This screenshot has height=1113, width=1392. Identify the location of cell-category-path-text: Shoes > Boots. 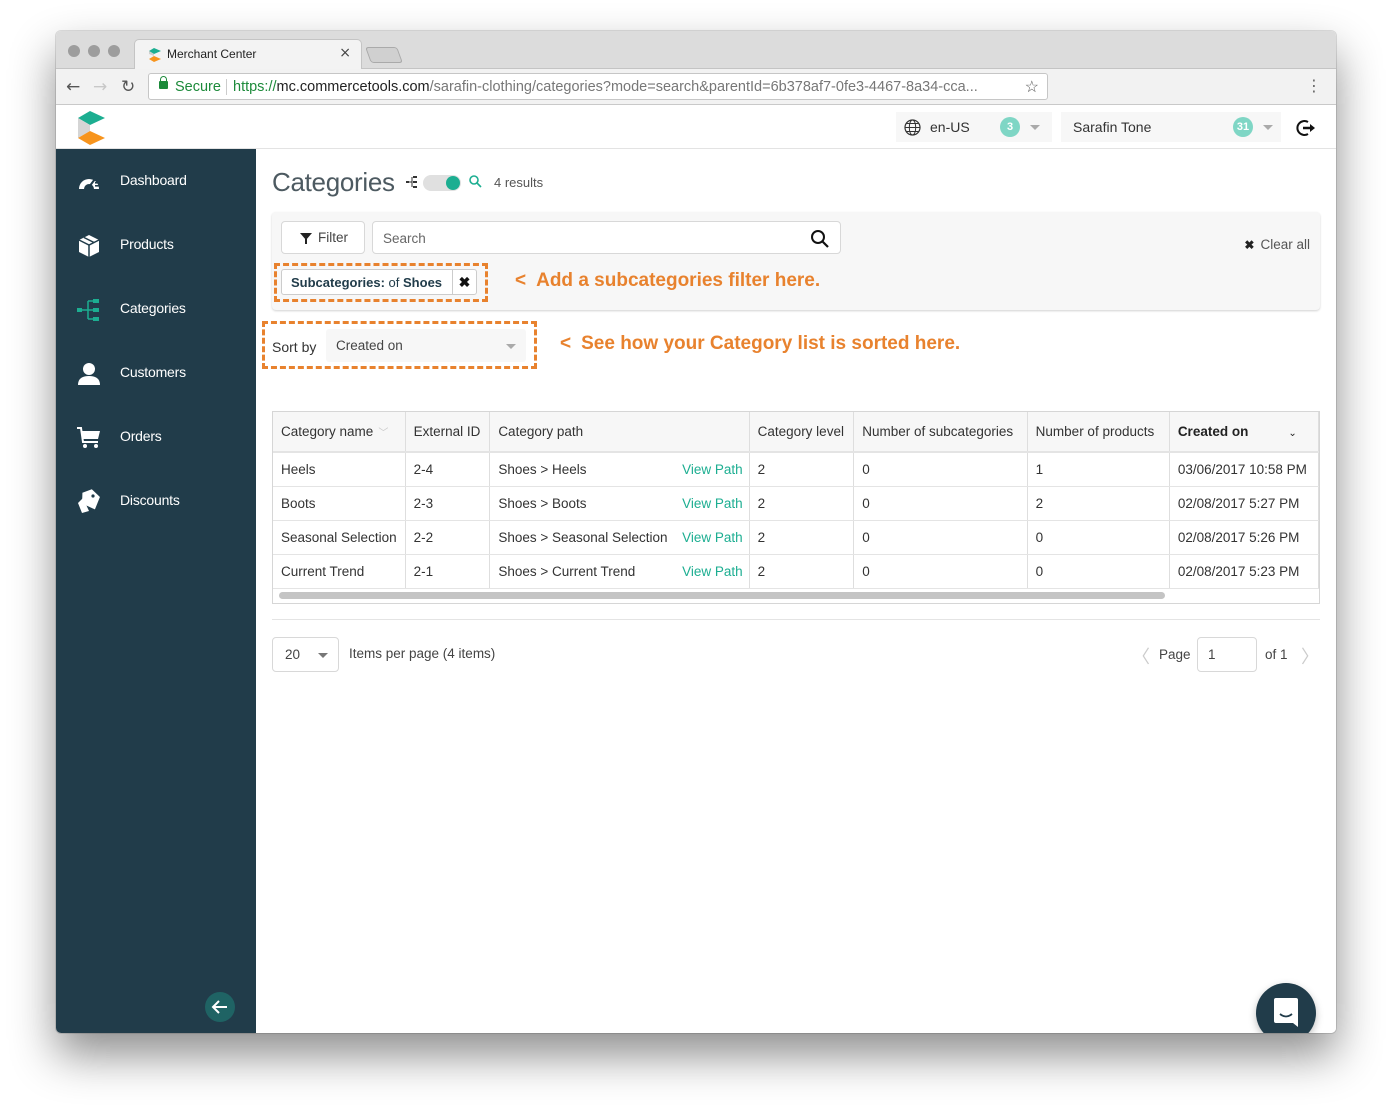
(542, 503).